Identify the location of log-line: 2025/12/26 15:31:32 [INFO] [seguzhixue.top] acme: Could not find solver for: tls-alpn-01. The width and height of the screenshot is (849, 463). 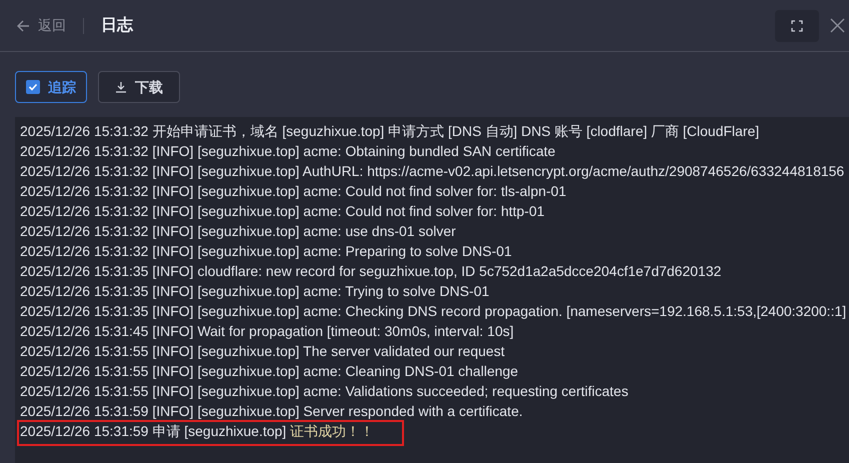
(293, 191).